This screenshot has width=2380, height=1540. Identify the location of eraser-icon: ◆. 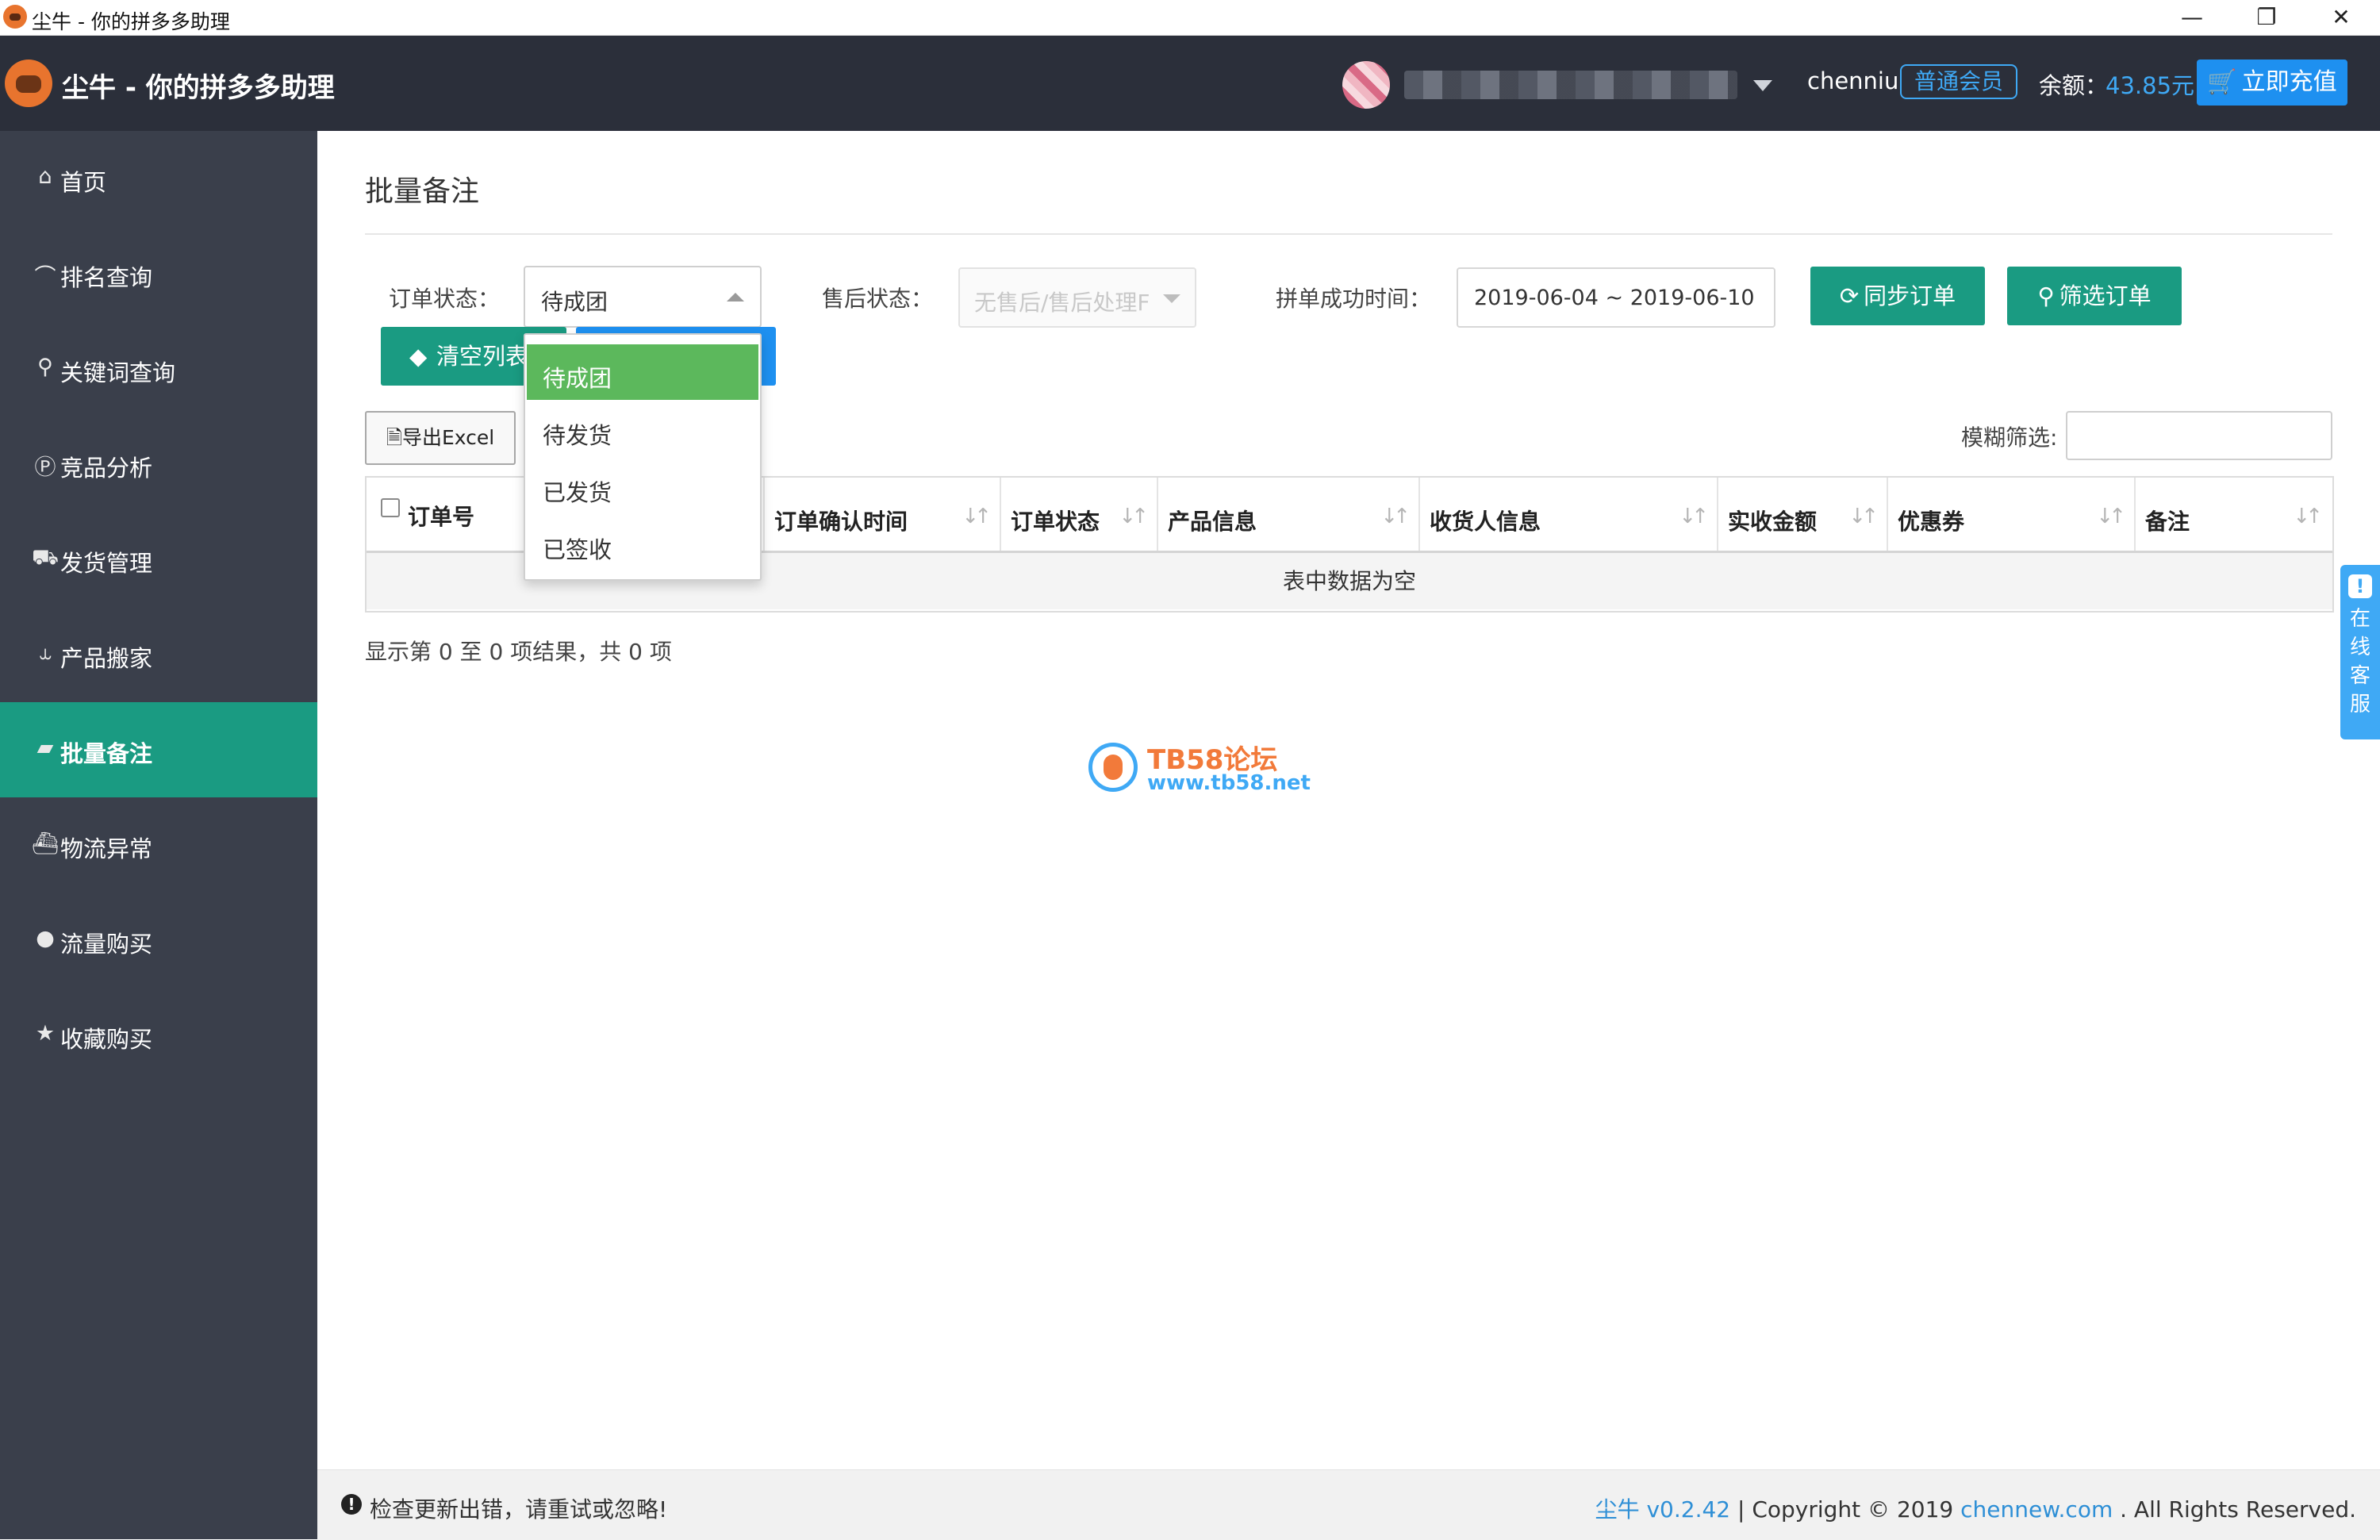
(418, 357).